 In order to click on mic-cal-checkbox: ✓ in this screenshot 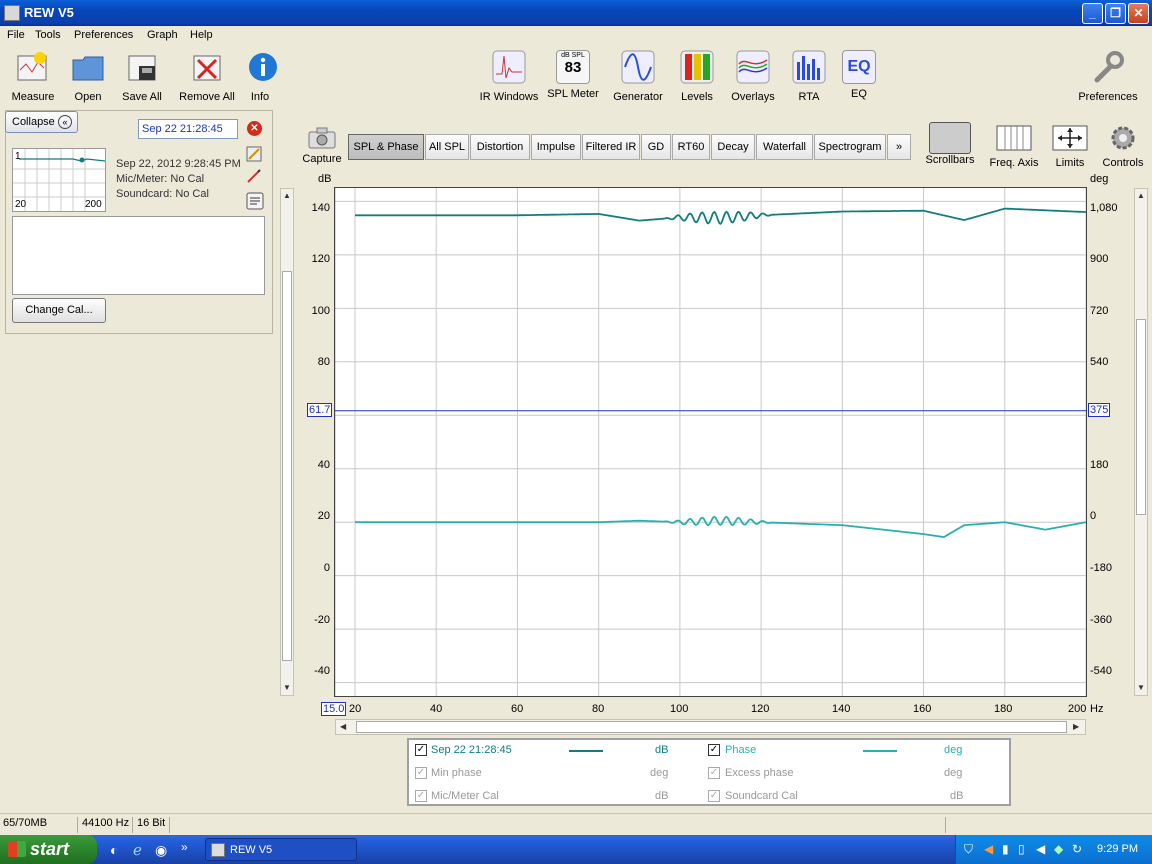, I will do `click(421, 796)`.